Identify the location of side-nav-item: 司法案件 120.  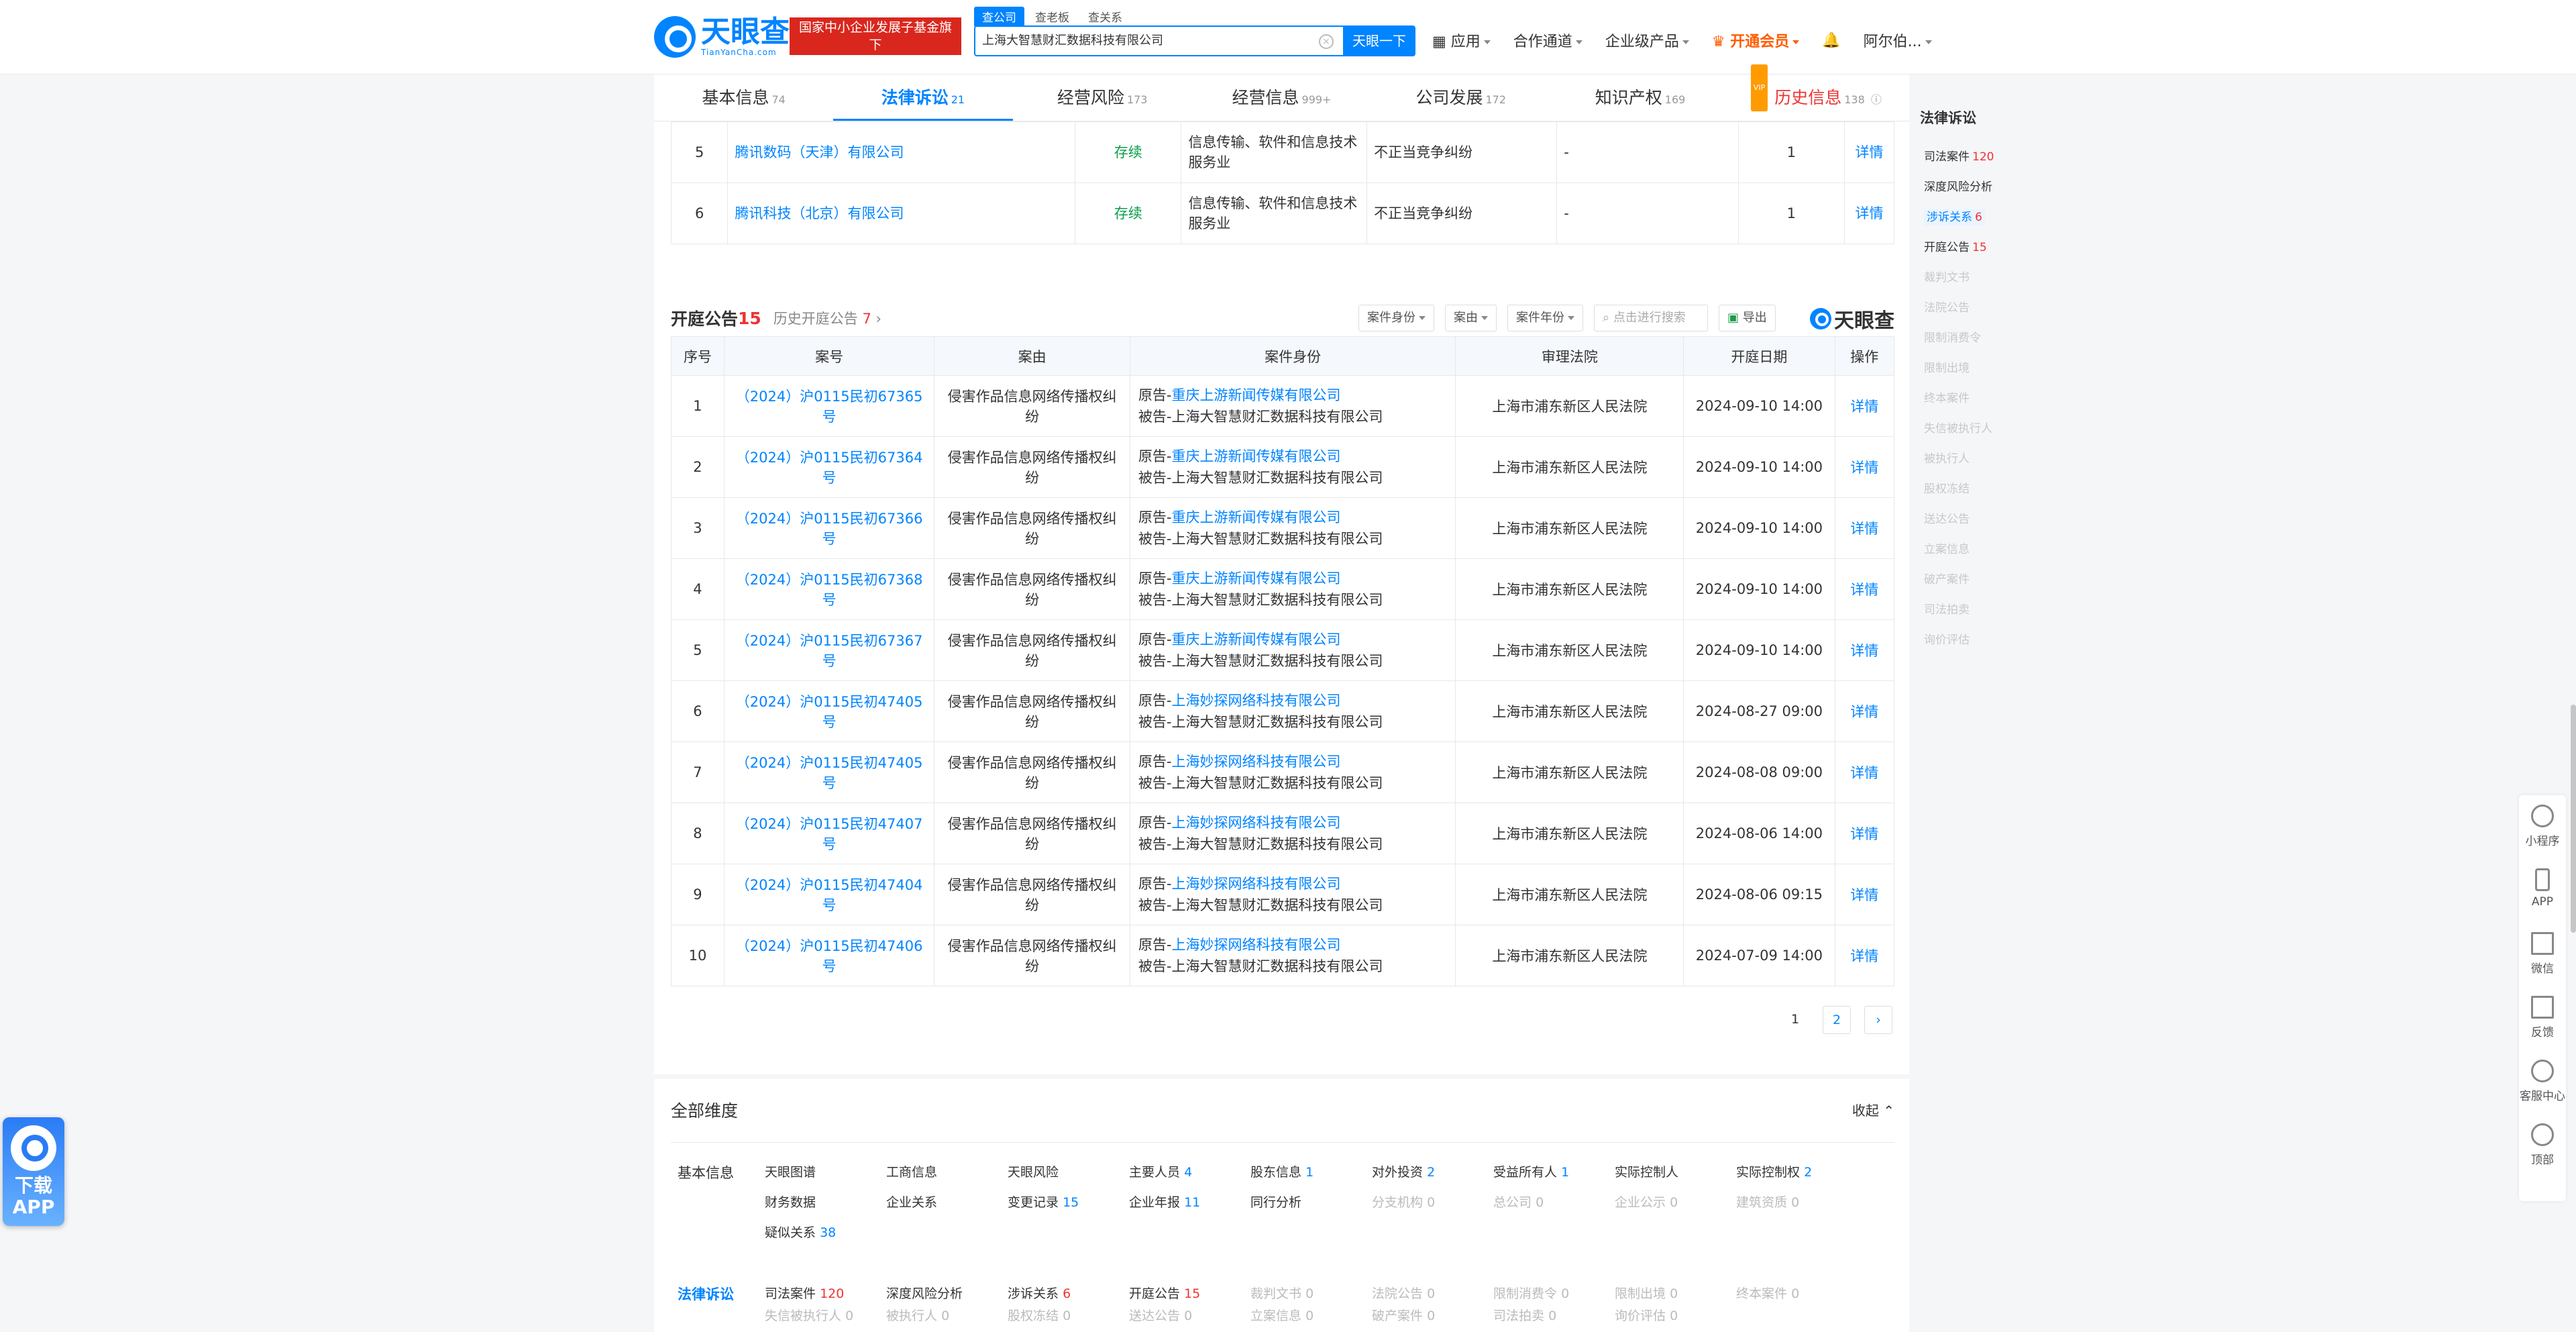
(1973, 157).